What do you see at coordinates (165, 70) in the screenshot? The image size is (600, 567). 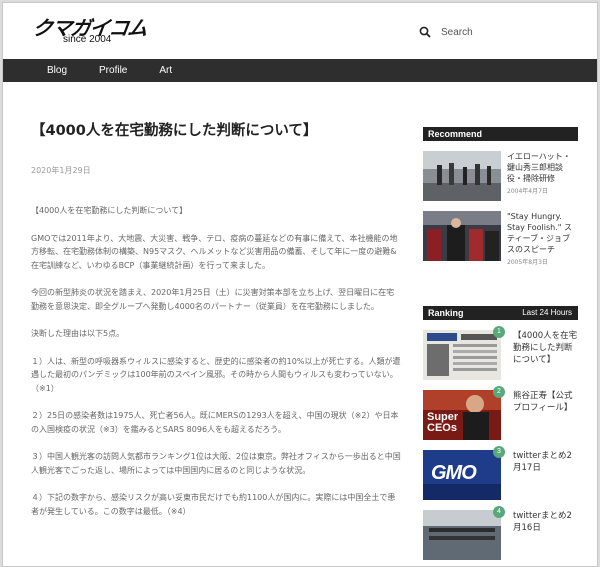 I see `nav-item-art: Art` at bounding box center [165, 70].